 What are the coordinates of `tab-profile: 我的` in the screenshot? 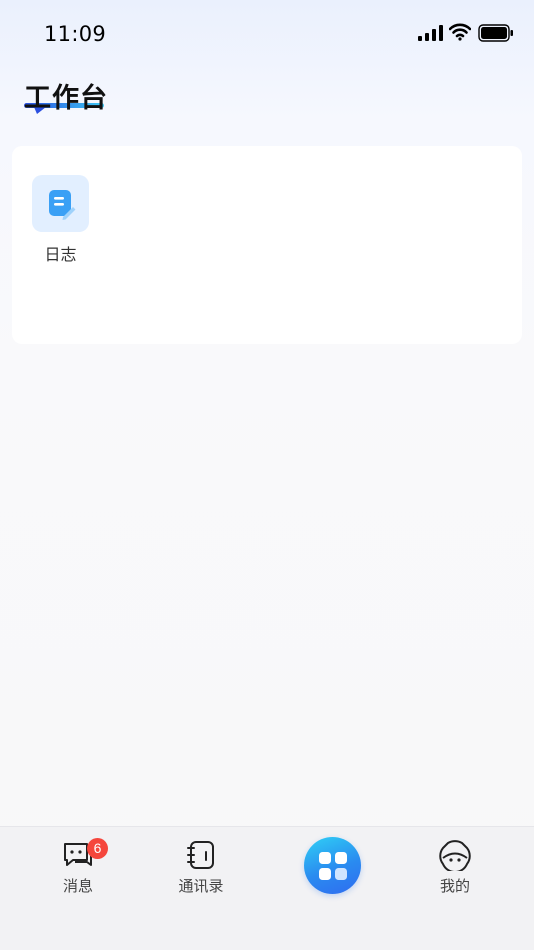 It's located at (455, 867).